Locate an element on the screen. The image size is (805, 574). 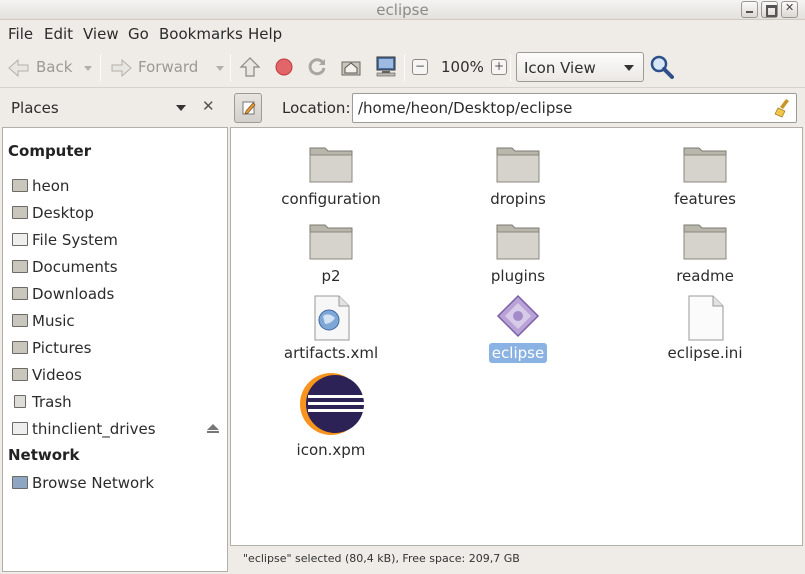
location-label: Location: is located at coordinates (316, 108).